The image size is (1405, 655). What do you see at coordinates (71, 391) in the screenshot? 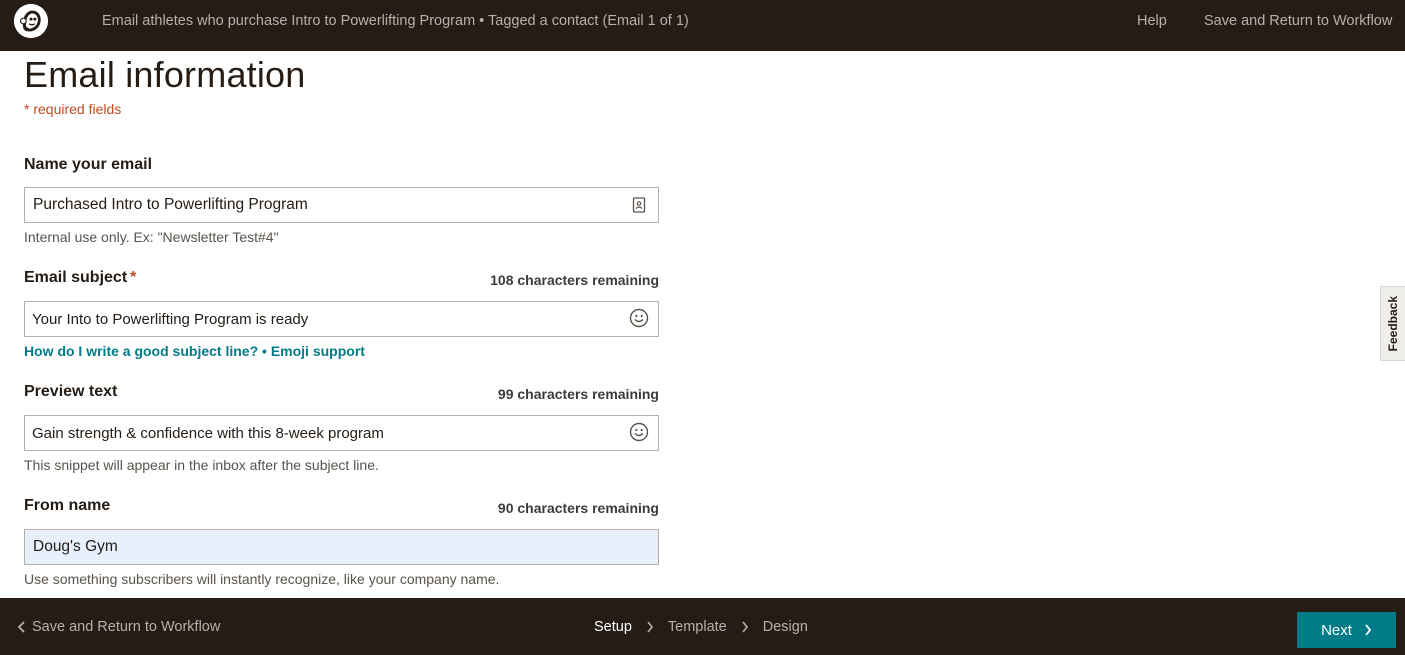
I see `preview-text-label: Preview text` at bounding box center [71, 391].